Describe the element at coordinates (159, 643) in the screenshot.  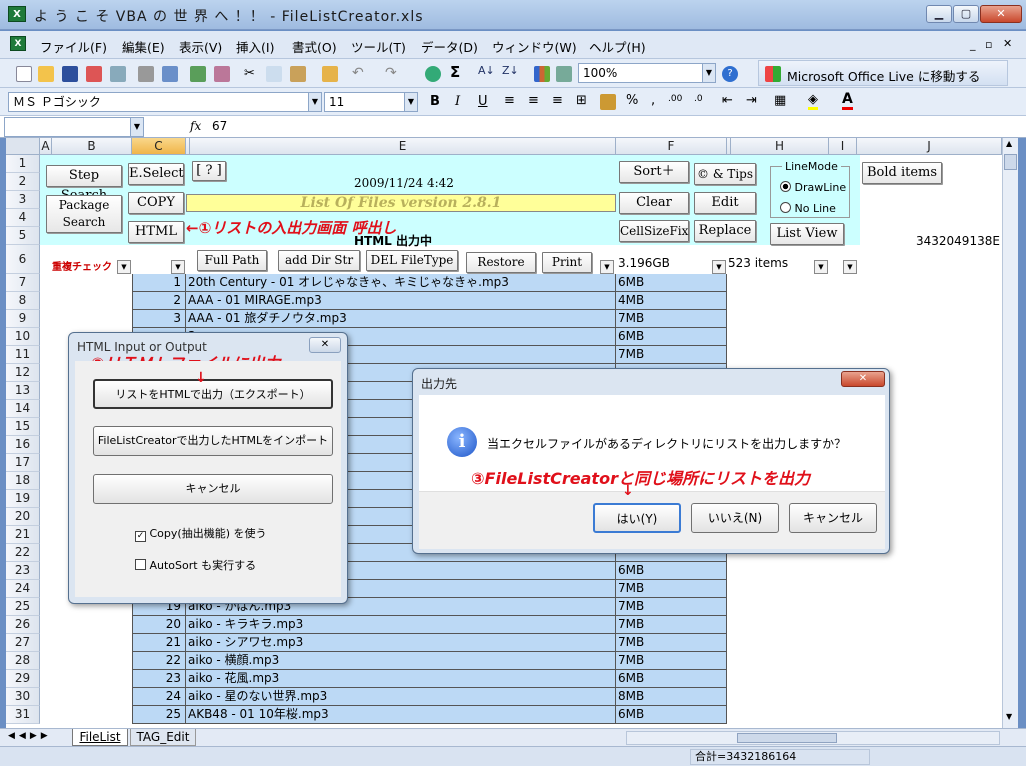
I see `row-number-cell: 21` at that location.